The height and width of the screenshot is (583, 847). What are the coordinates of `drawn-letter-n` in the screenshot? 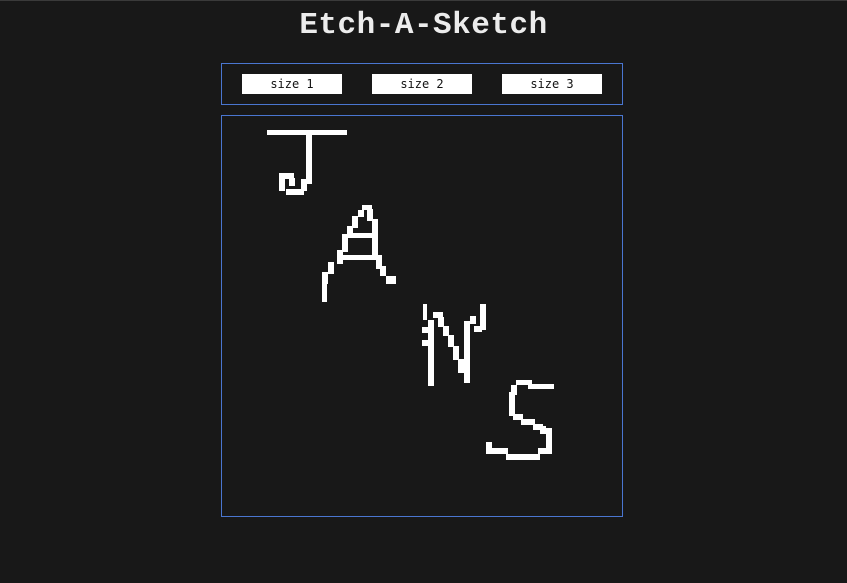 It's located at (454, 345).